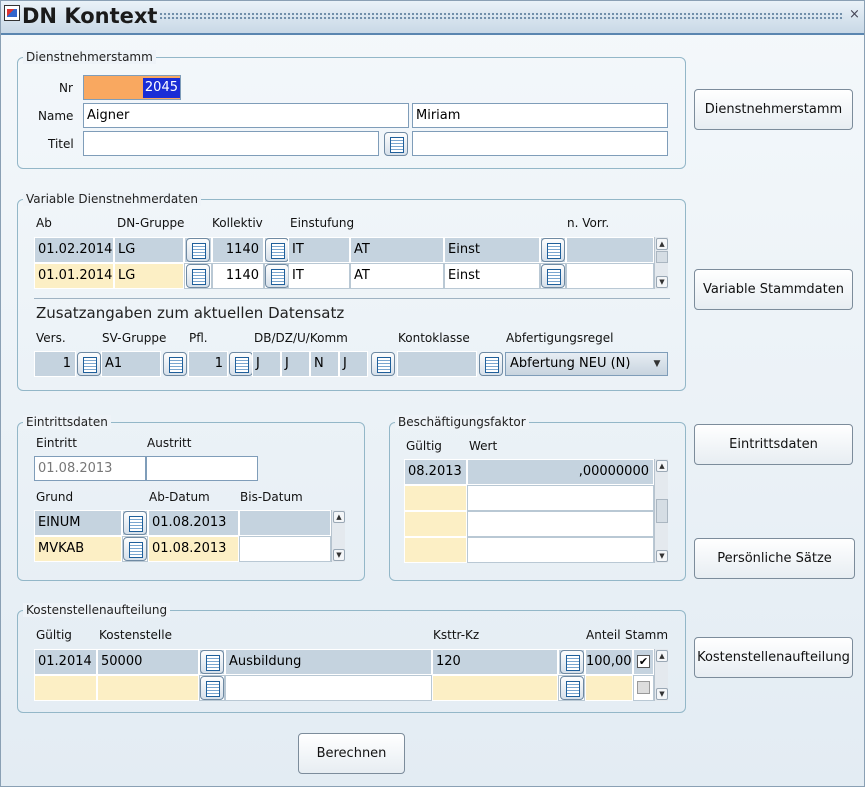 This screenshot has height=787, width=865. Describe the element at coordinates (435, 472) in the screenshot. I see `besch-row1-gueltig: 08.2013` at that location.